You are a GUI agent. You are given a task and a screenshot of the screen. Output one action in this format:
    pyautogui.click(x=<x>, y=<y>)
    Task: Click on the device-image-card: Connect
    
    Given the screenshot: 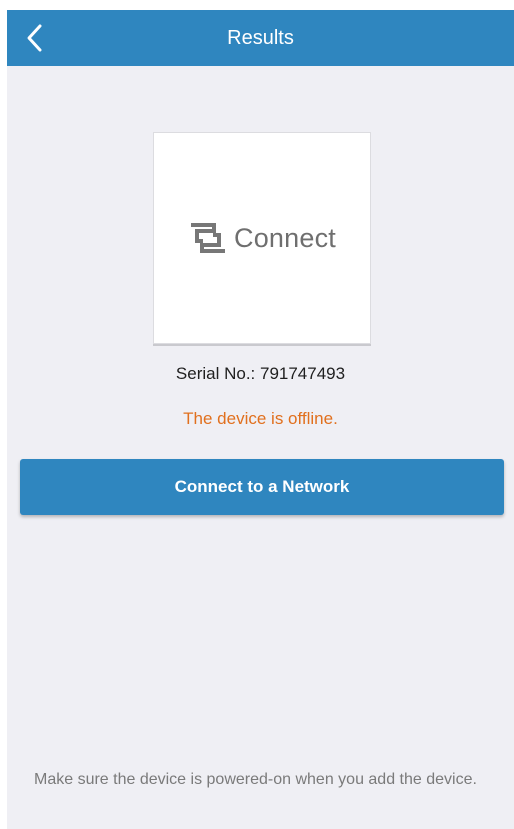 What is the action you would take?
    pyautogui.click(x=262, y=238)
    